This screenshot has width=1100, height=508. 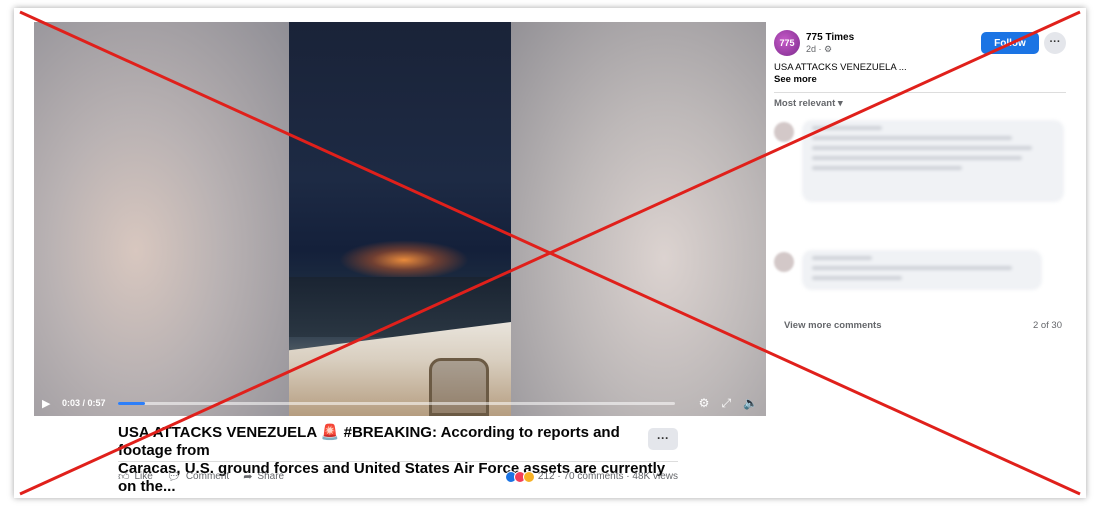 What do you see at coordinates (396, 403) in the screenshot?
I see `video-progress-bar` at bounding box center [396, 403].